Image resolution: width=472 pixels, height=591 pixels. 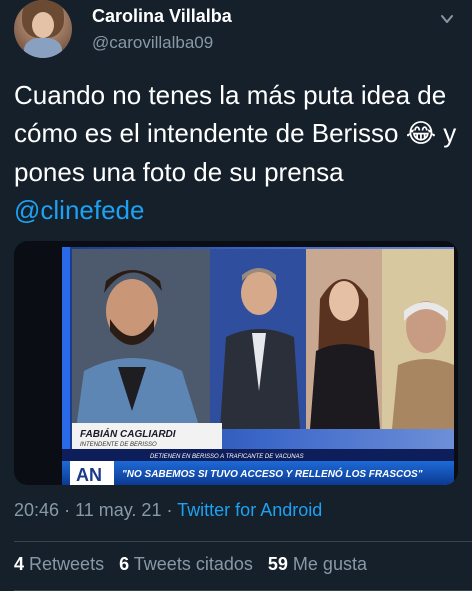 I want to click on chevron-down-icon, so click(x=447, y=19).